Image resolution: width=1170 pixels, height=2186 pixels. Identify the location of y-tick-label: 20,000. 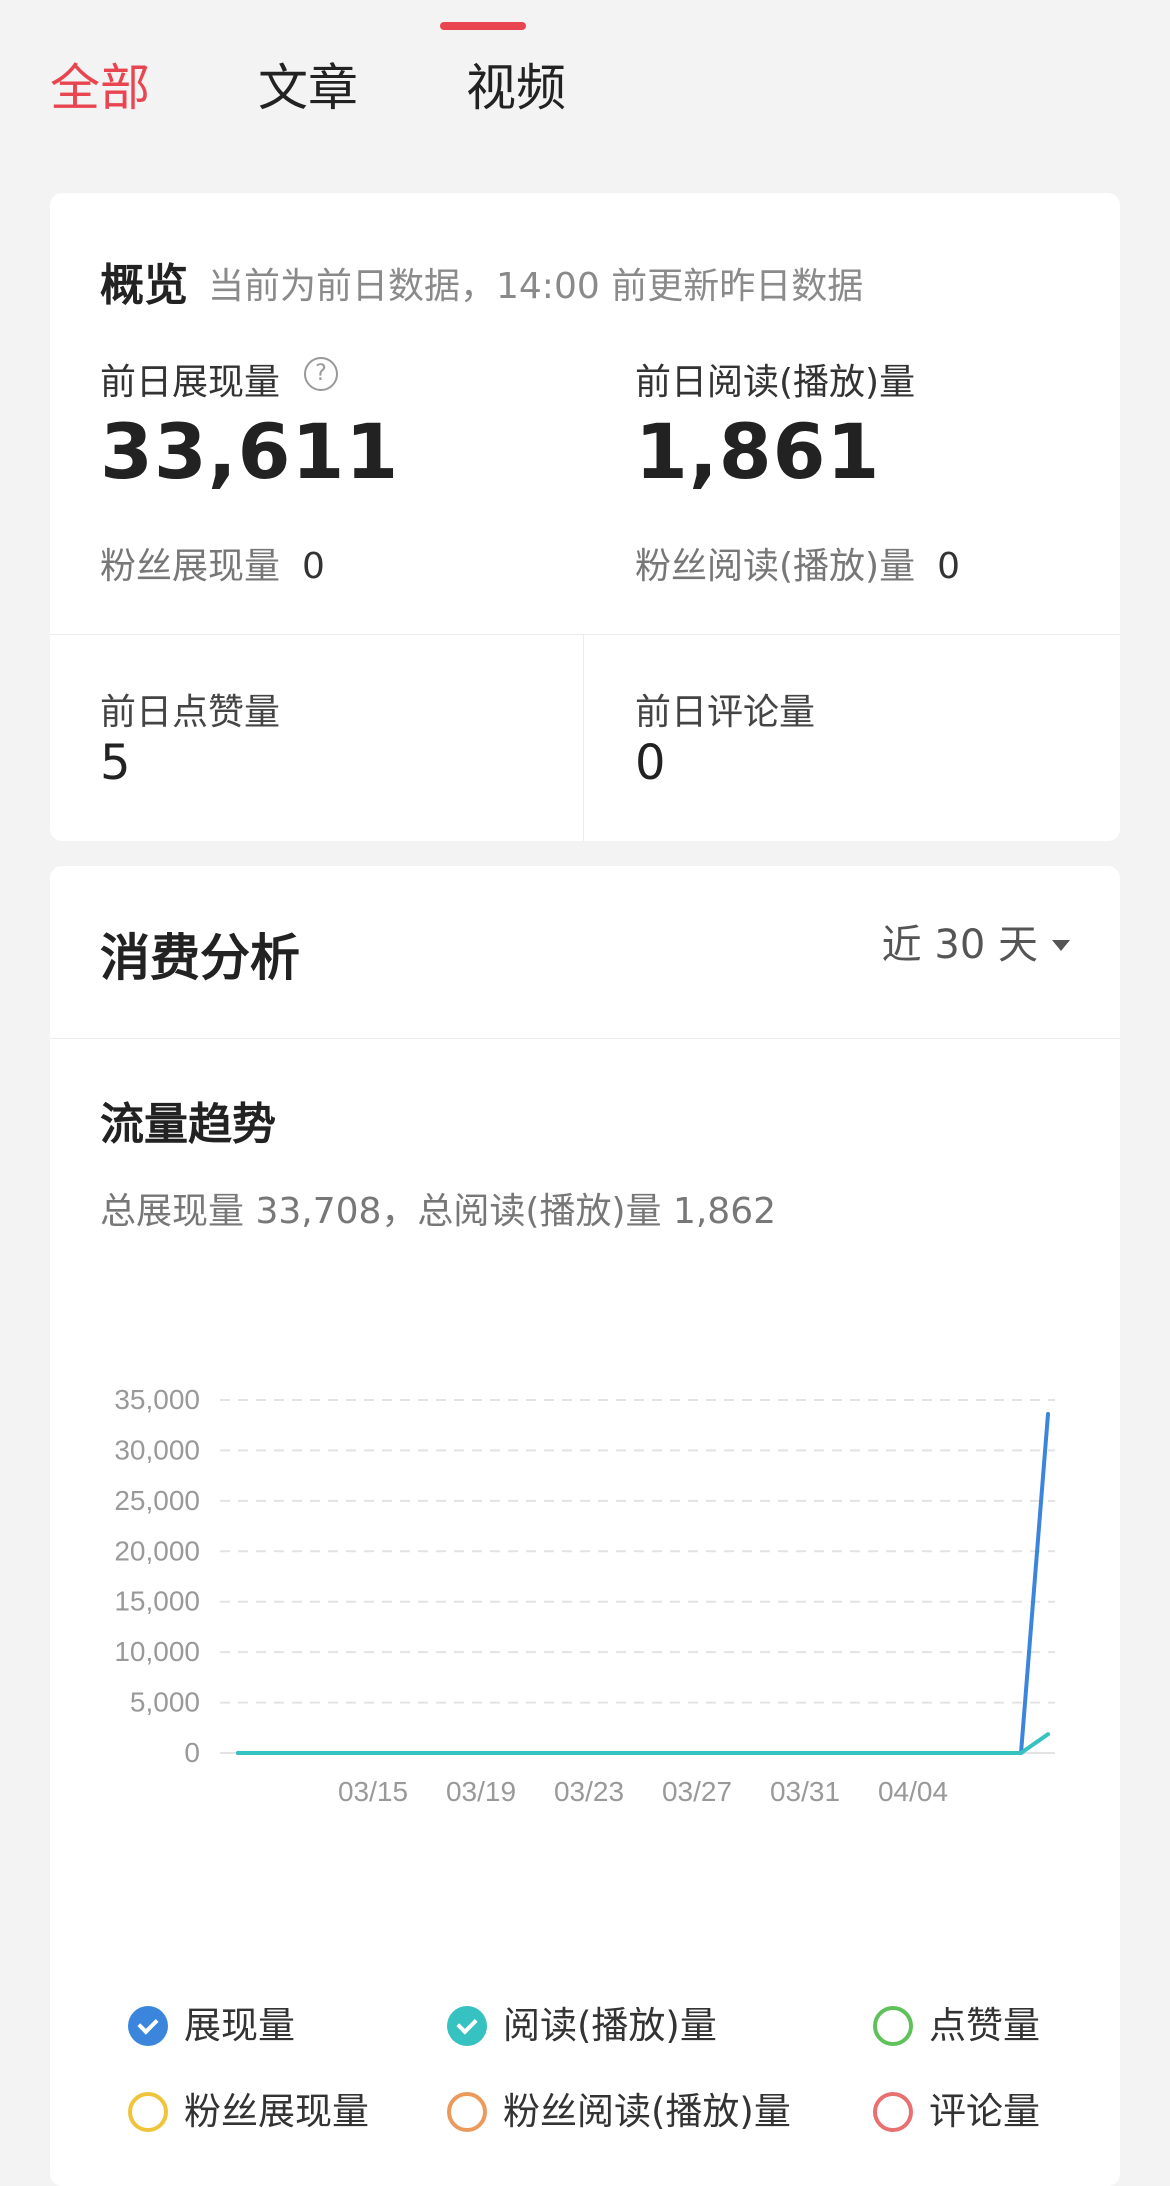
(157, 1550).